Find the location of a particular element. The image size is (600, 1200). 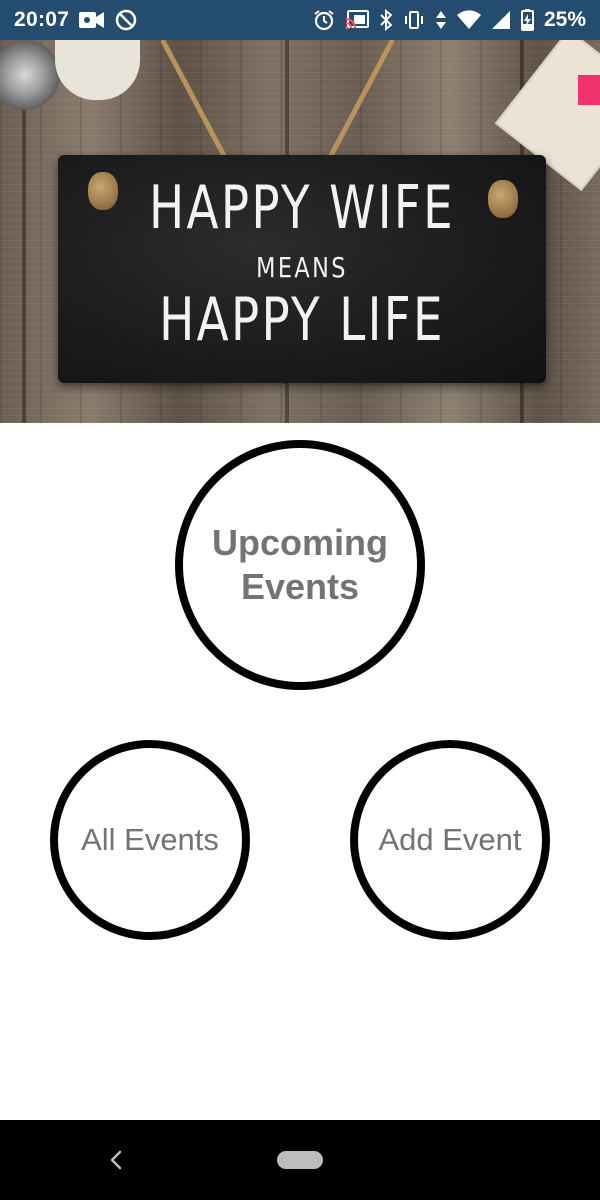

sign-text-line-1: HAPPY WIFE is located at coordinates (302, 208).